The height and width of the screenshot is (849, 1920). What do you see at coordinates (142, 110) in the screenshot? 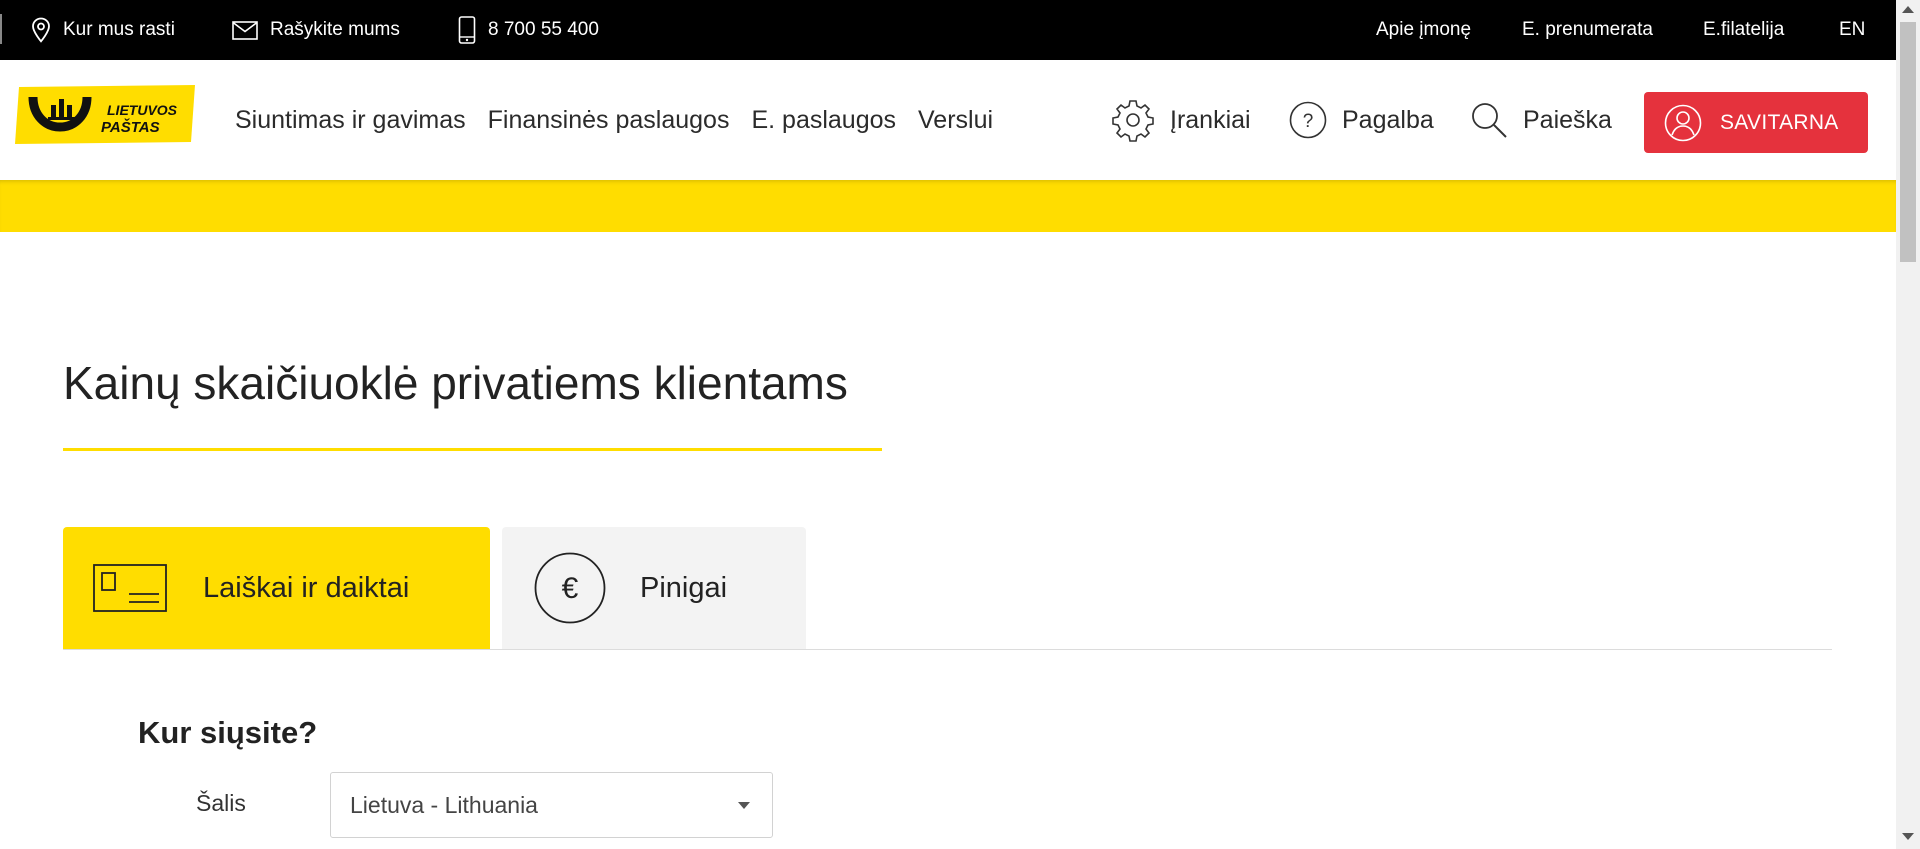
I see `svg-text: LIETUVOS` at bounding box center [142, 110].